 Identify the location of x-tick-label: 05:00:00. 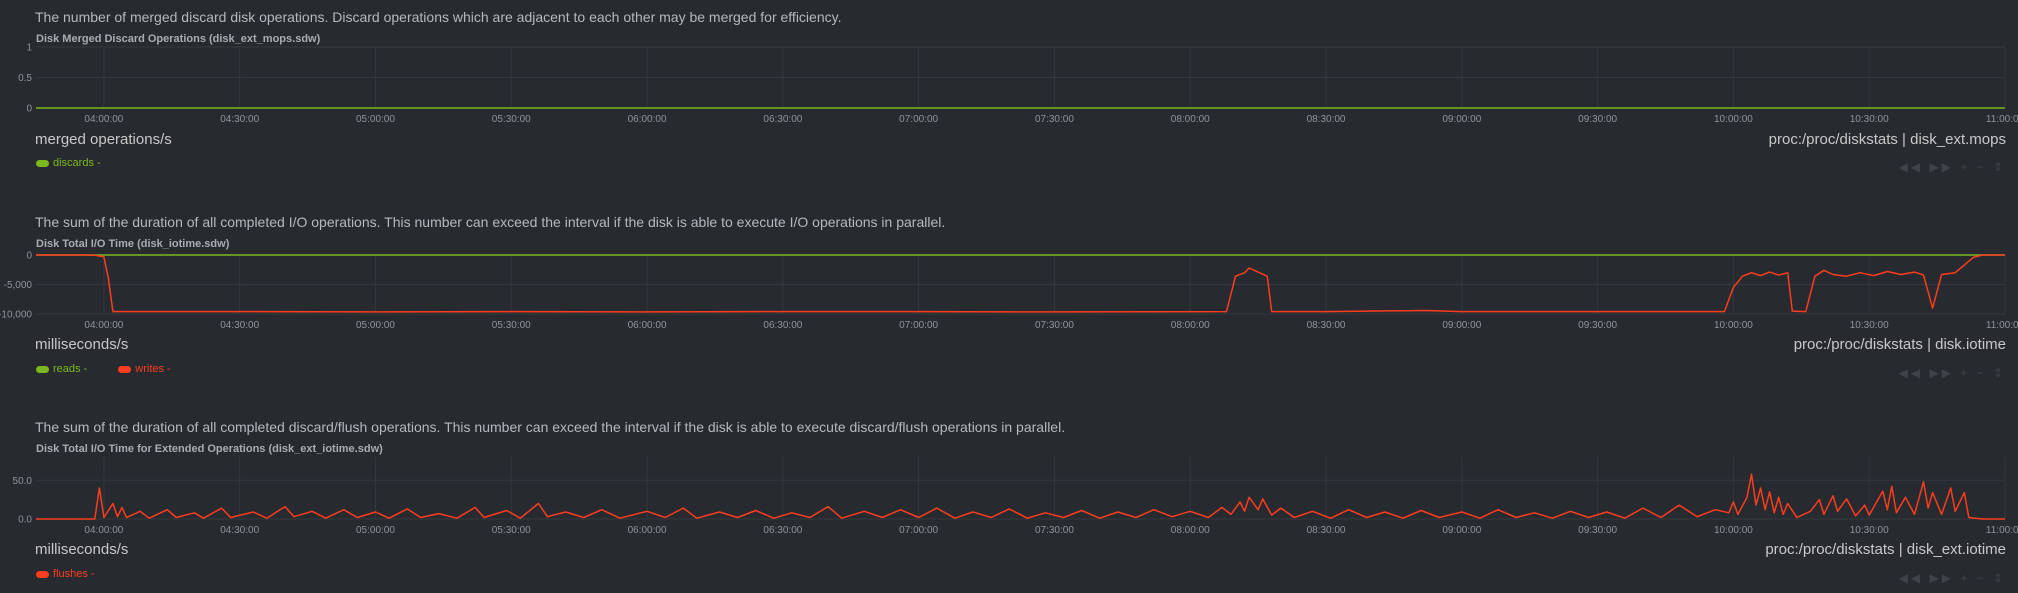
(375, 530).